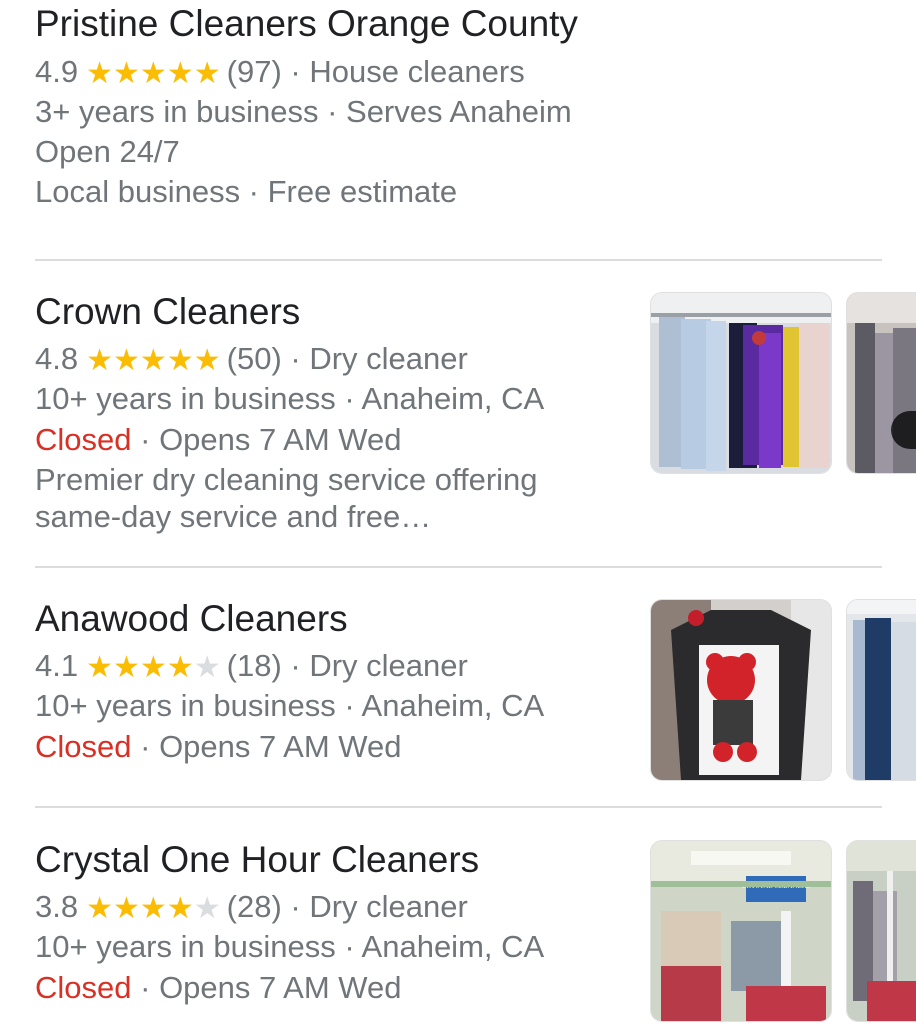 The width and height of the screenshot is (916, 1024). Describe the element at coordinates (191, 619) in the screenshot. I see `listing-name: Anawood Cleaners` at that location.